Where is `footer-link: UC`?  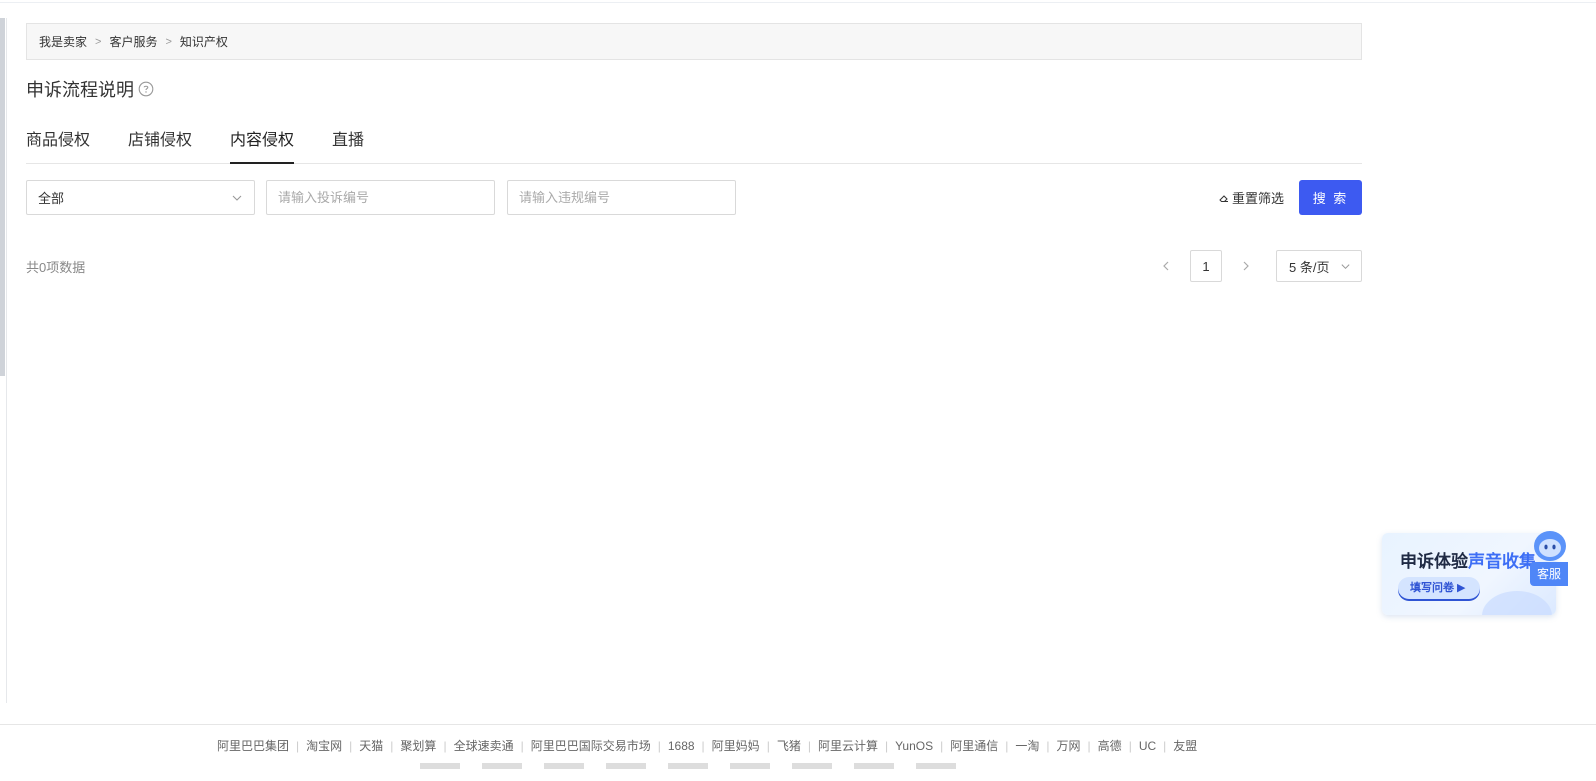 footer-link: UC is located at coordinates (1147, 746).